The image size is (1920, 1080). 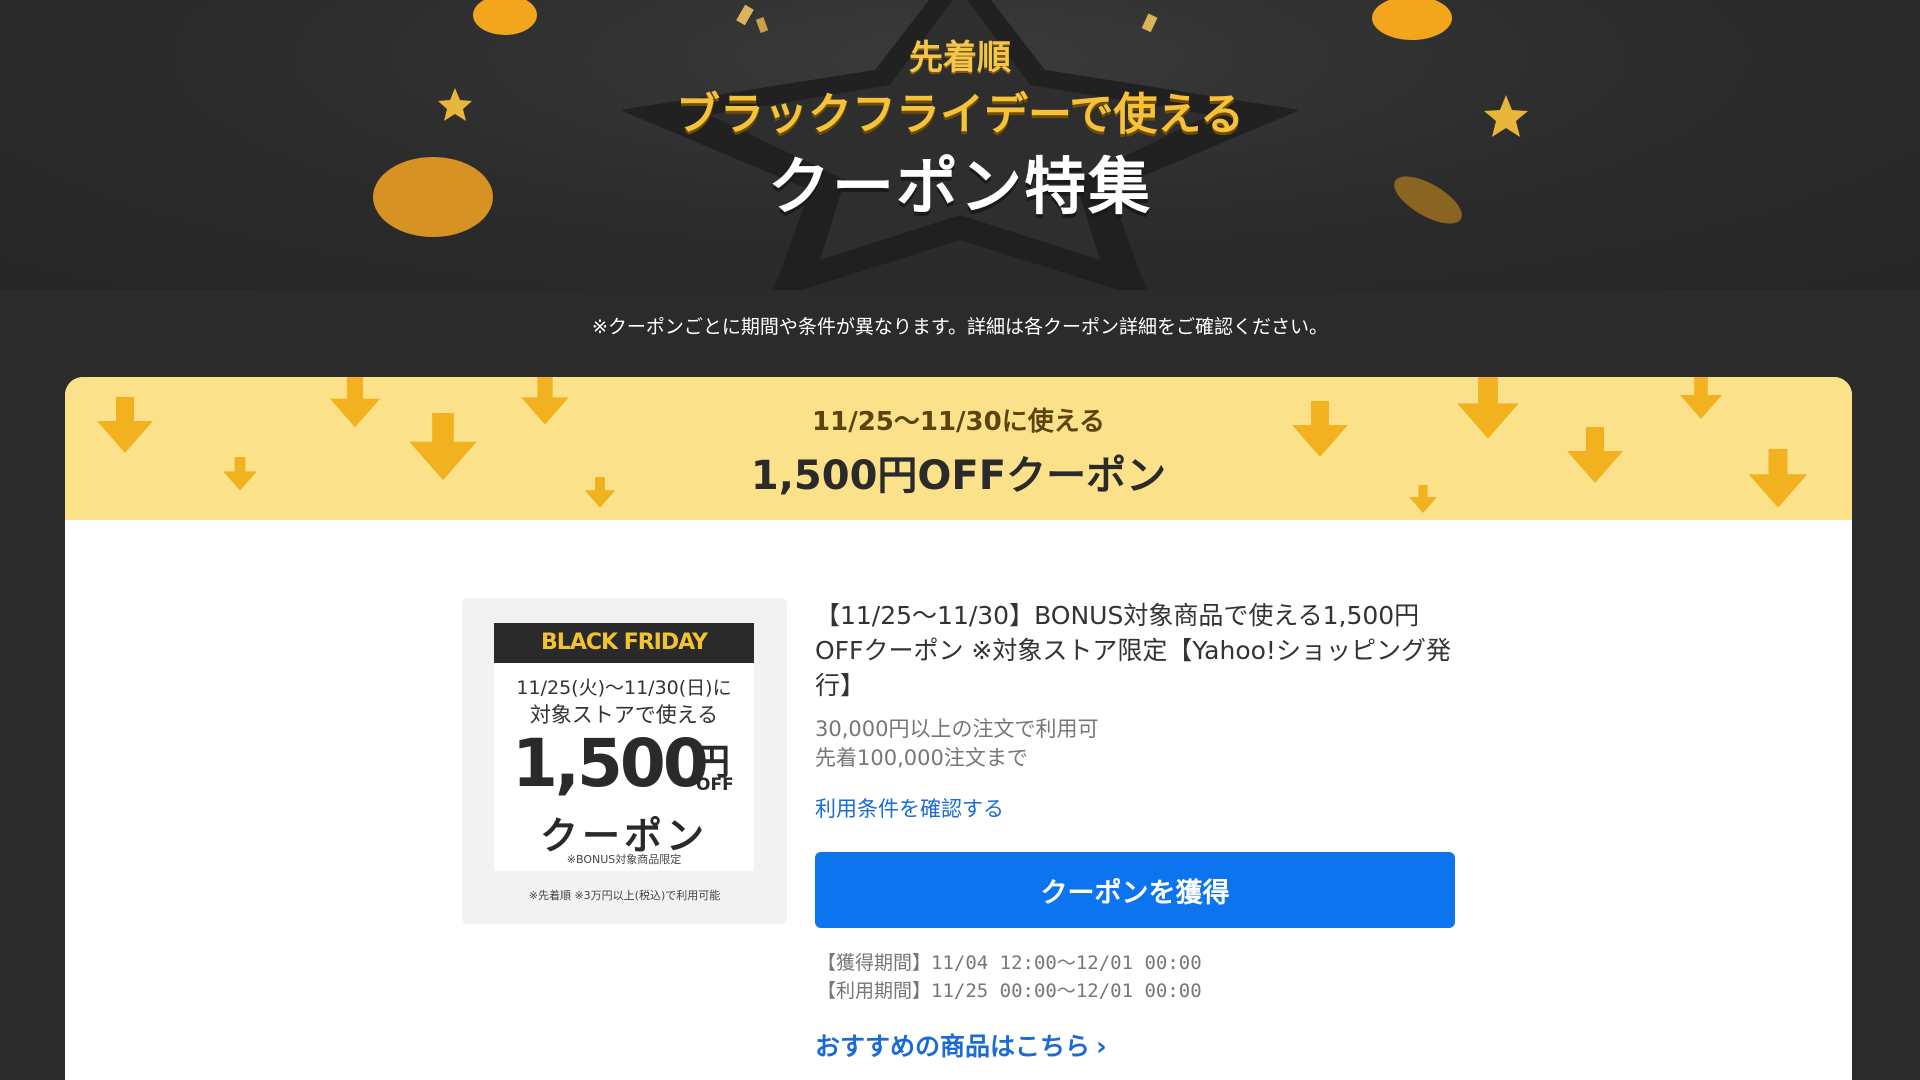 I want to click on black-friday-badge: BLACK FRIDAY, so click(x=624, y=643).